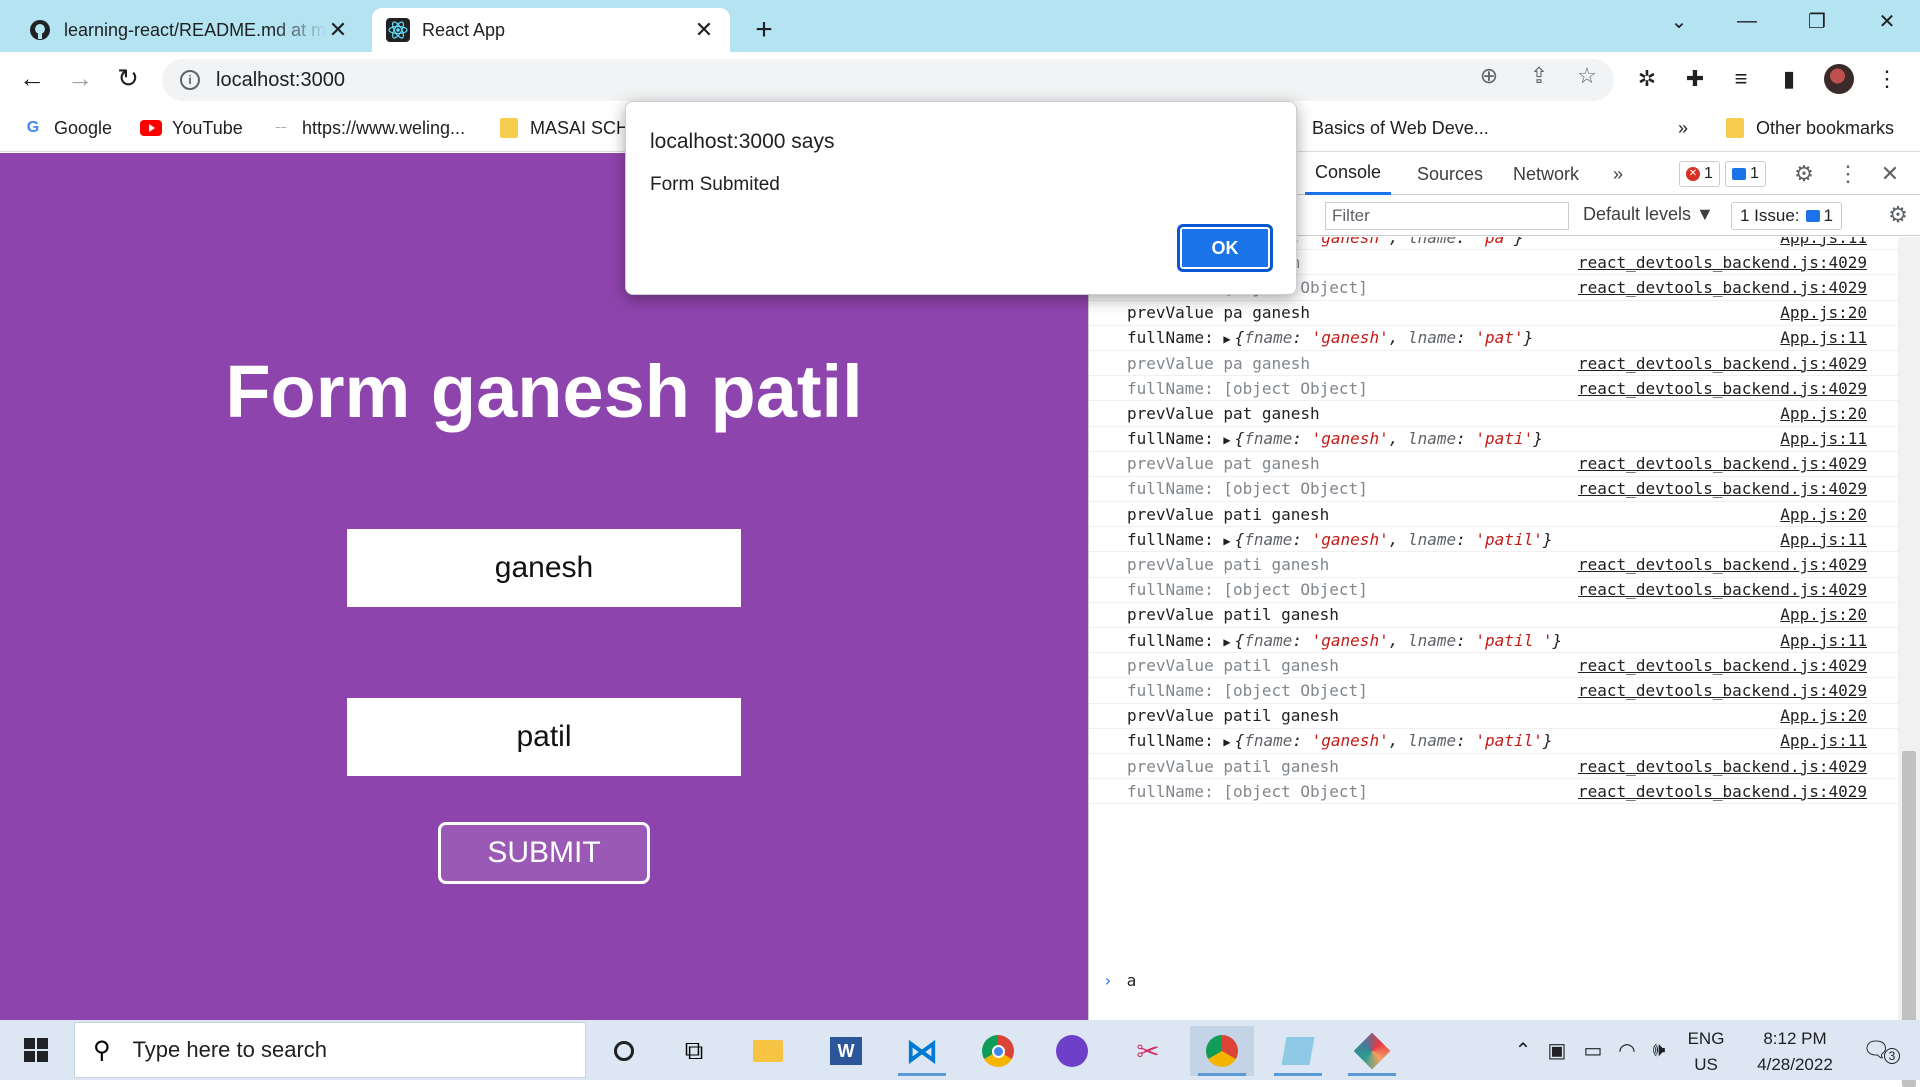 Image resolution: width=1920 pixels, height=1087 pixels. I want to click on language-indicator: ENG US, so click(1706, 1052).